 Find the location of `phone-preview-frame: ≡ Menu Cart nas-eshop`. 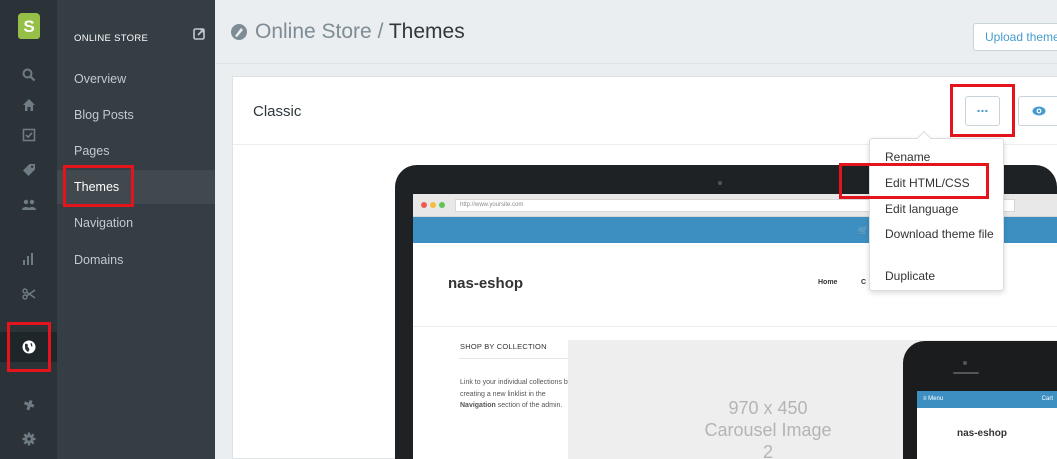

phone-preview-frame: ≡ Menu Cart nas-eshop is located at coordinates (980, 400).